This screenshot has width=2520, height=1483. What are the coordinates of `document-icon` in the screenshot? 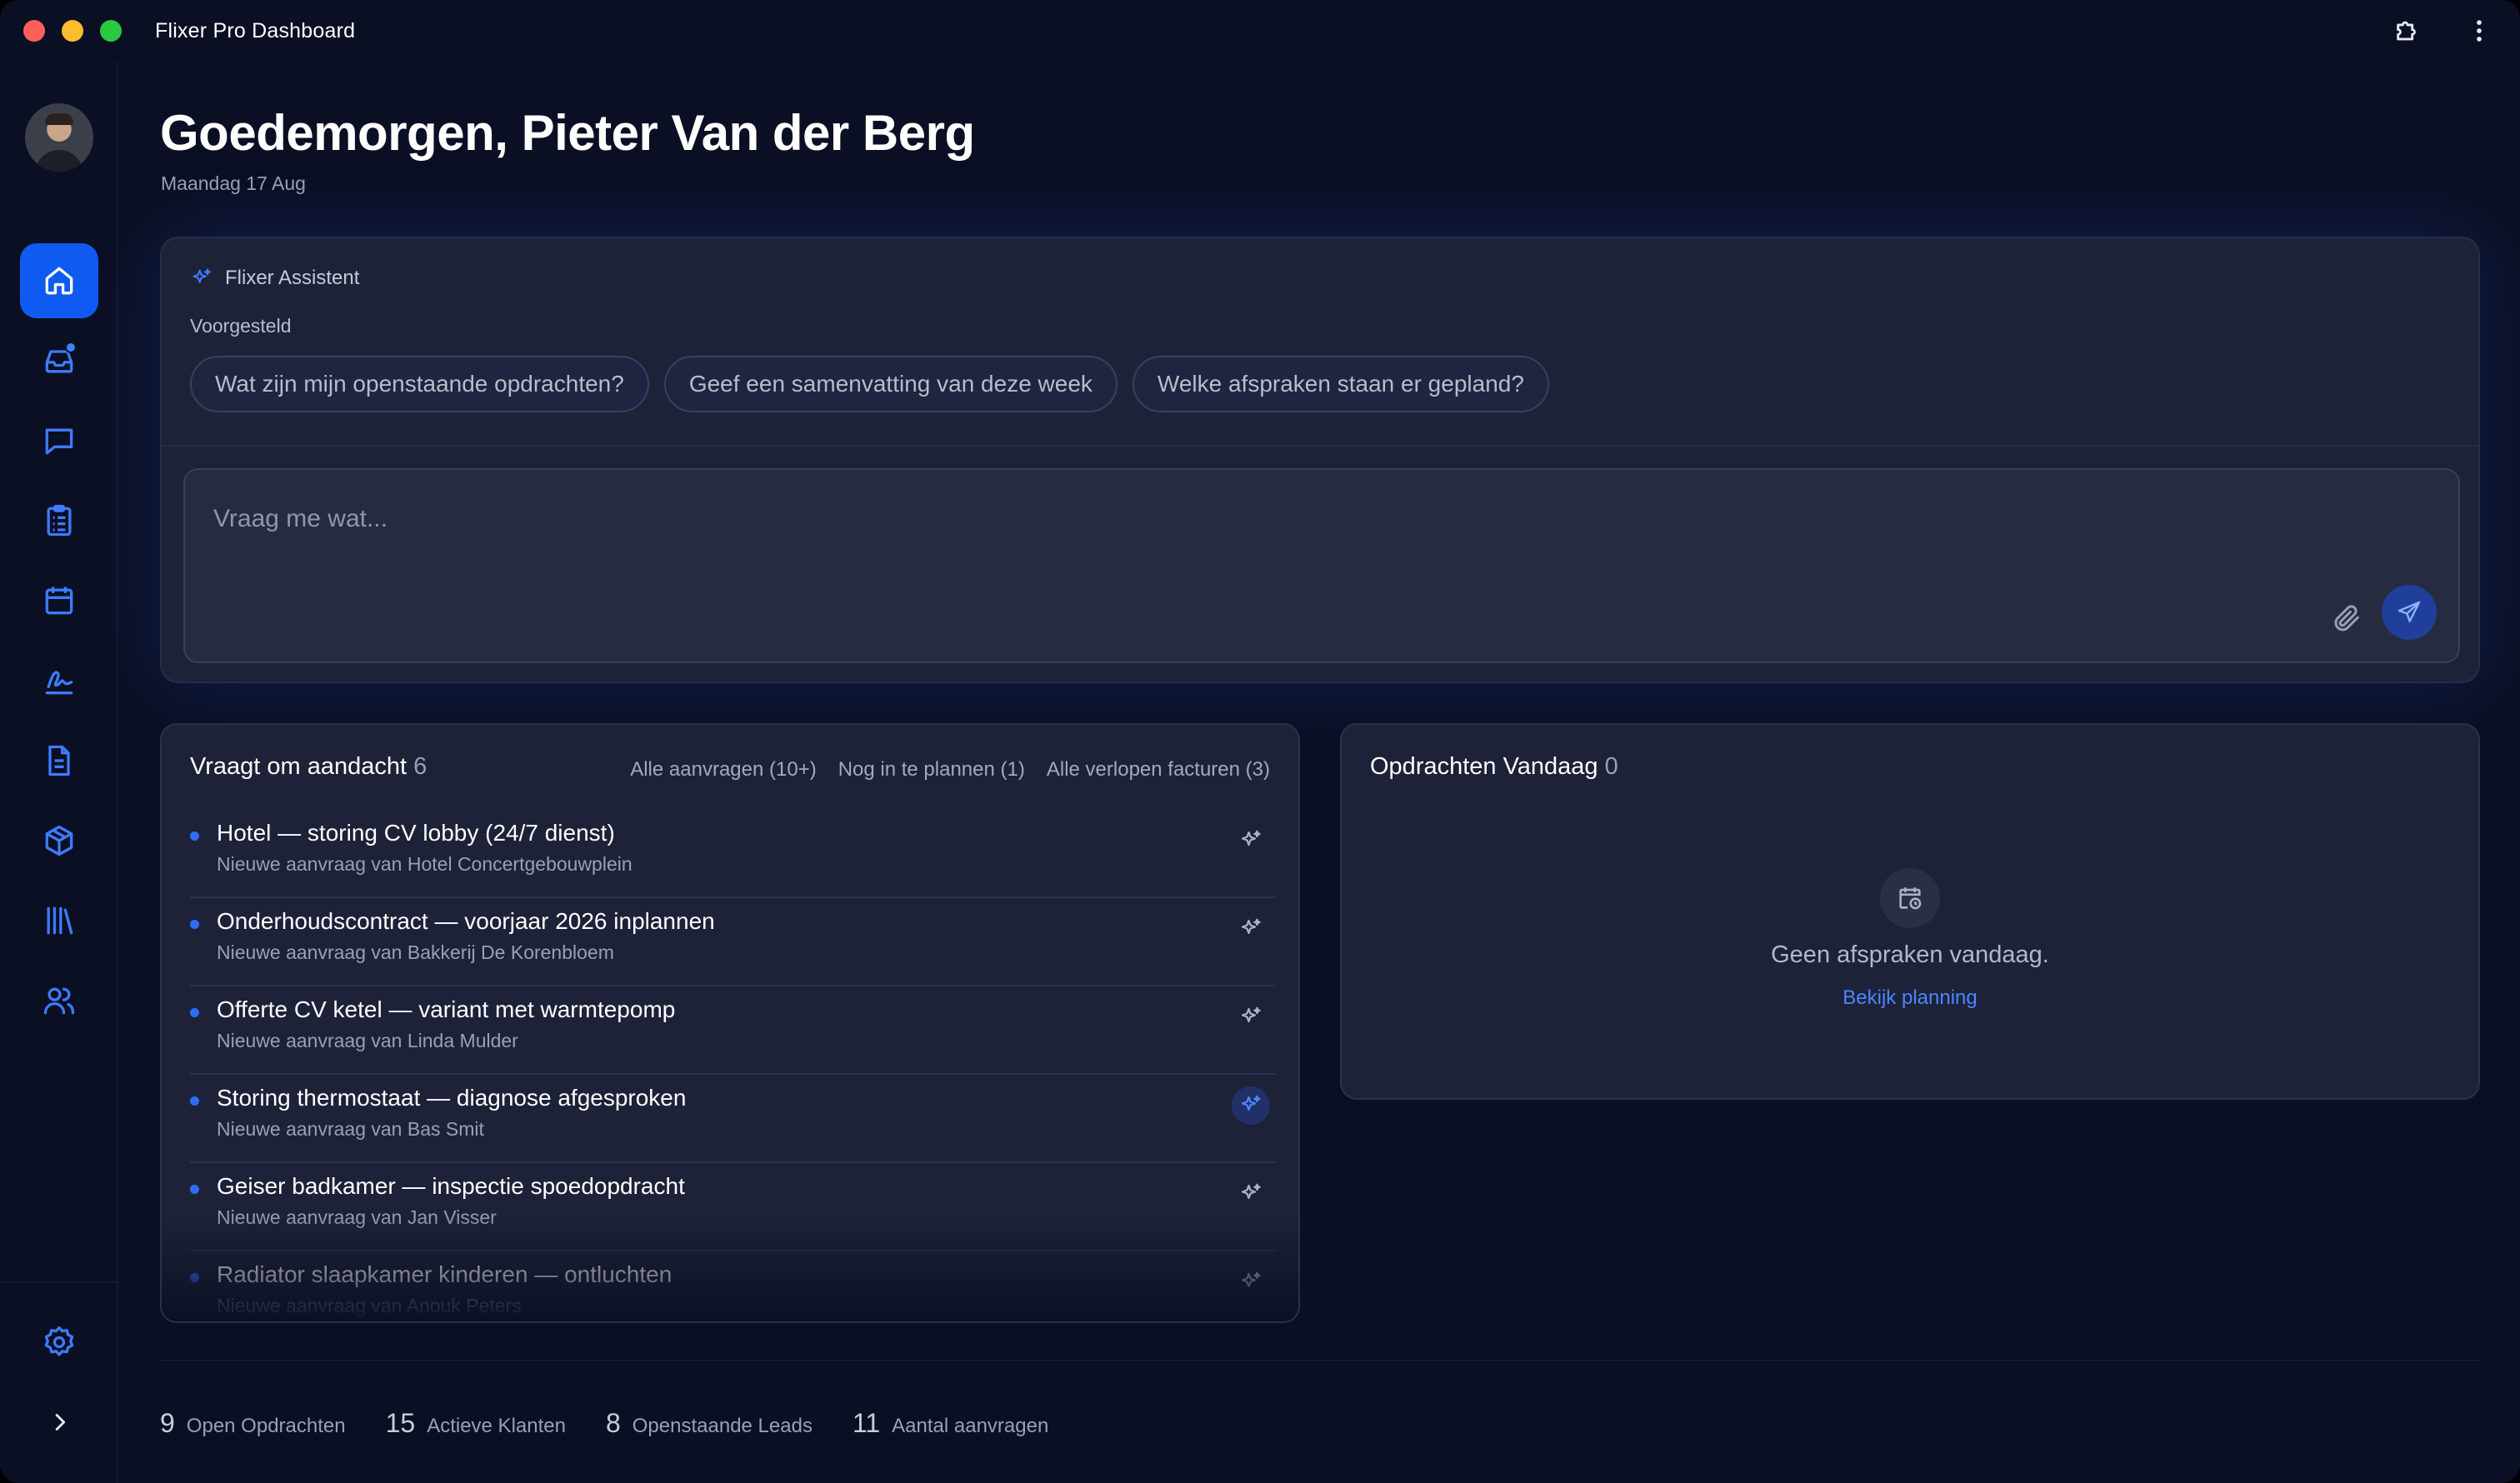 It's located at (59, 760).